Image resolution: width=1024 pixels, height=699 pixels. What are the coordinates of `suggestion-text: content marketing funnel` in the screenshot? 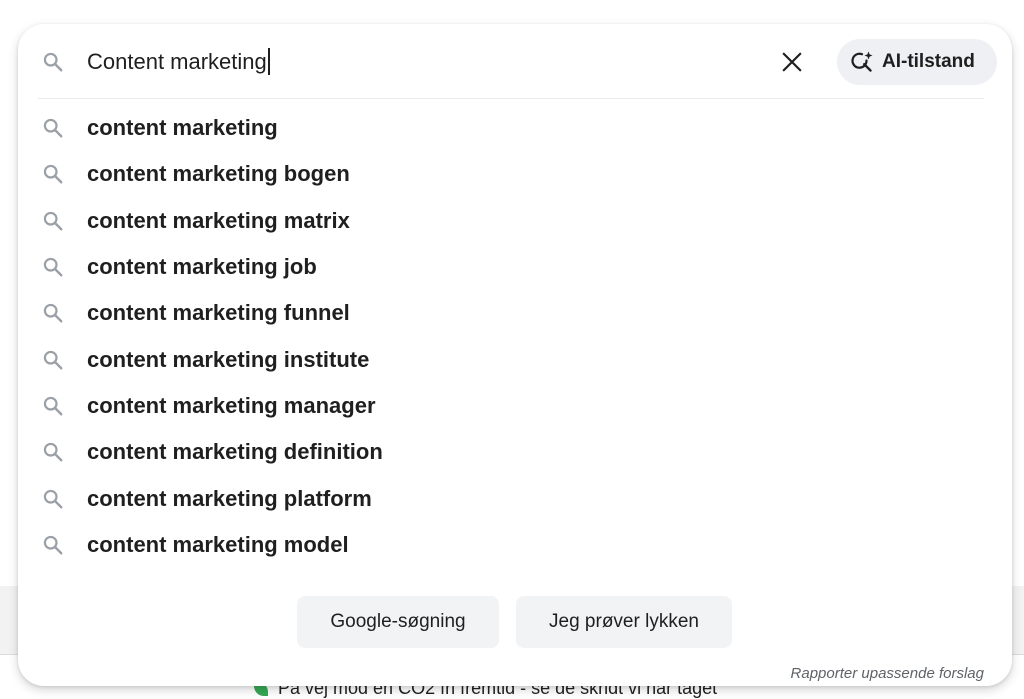 It's located at (218, 313).